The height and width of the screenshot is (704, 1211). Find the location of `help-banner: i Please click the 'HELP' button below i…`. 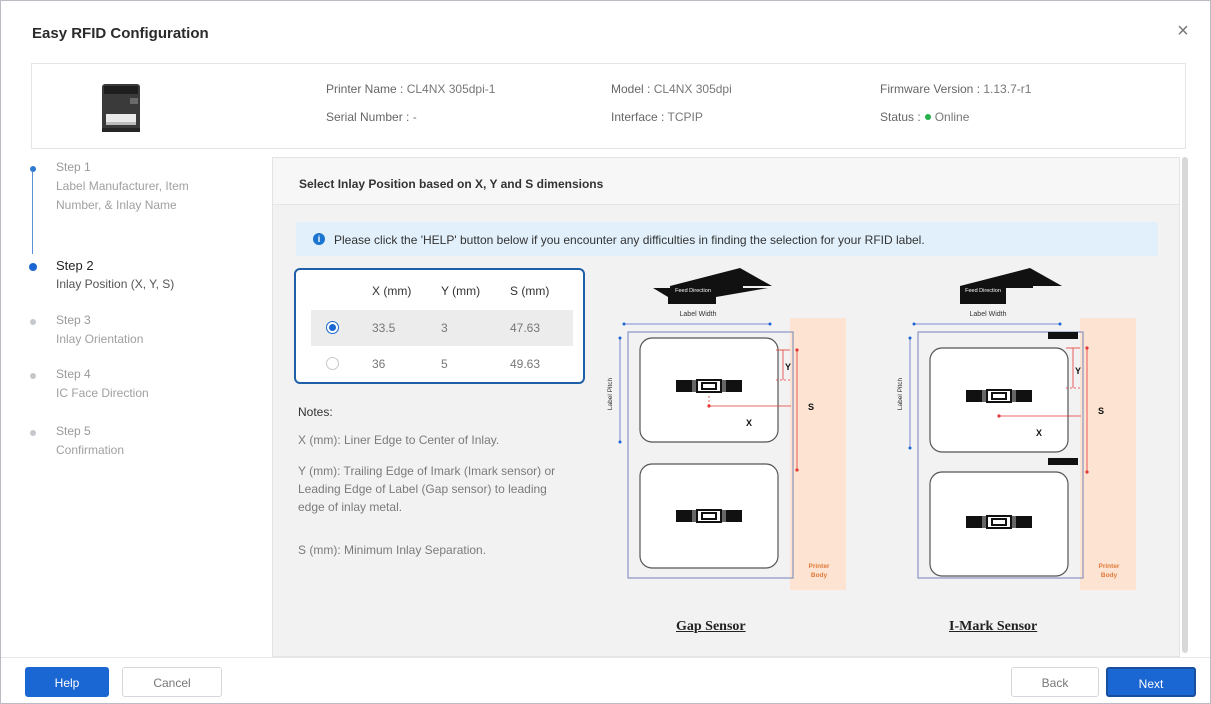

help-banner: i Please click the 'HELP' button below i… is located at coordinates (727, 239).